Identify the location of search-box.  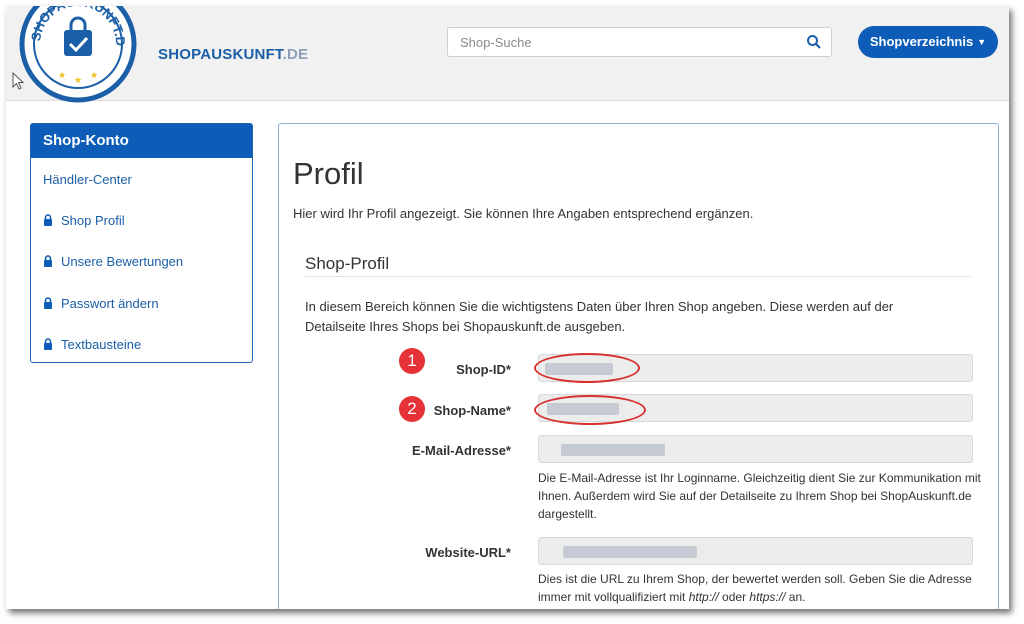
(639, 42).